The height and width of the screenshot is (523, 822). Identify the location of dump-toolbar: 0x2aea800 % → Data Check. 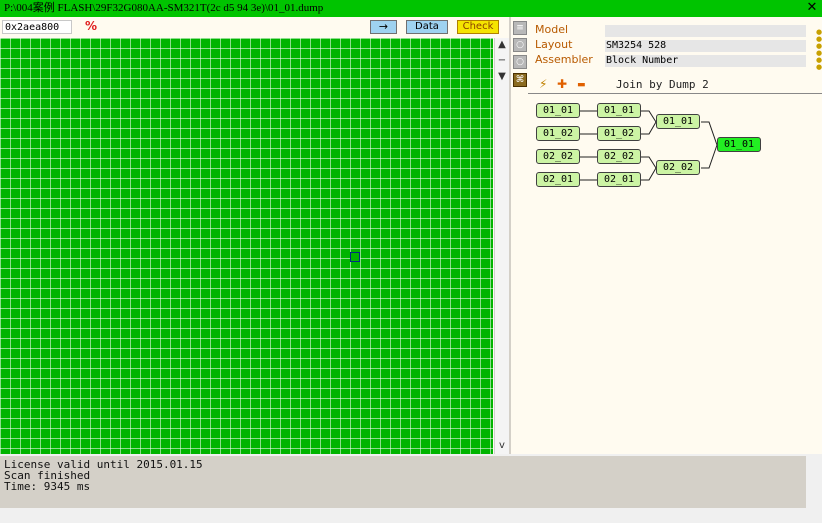
(254, 27).